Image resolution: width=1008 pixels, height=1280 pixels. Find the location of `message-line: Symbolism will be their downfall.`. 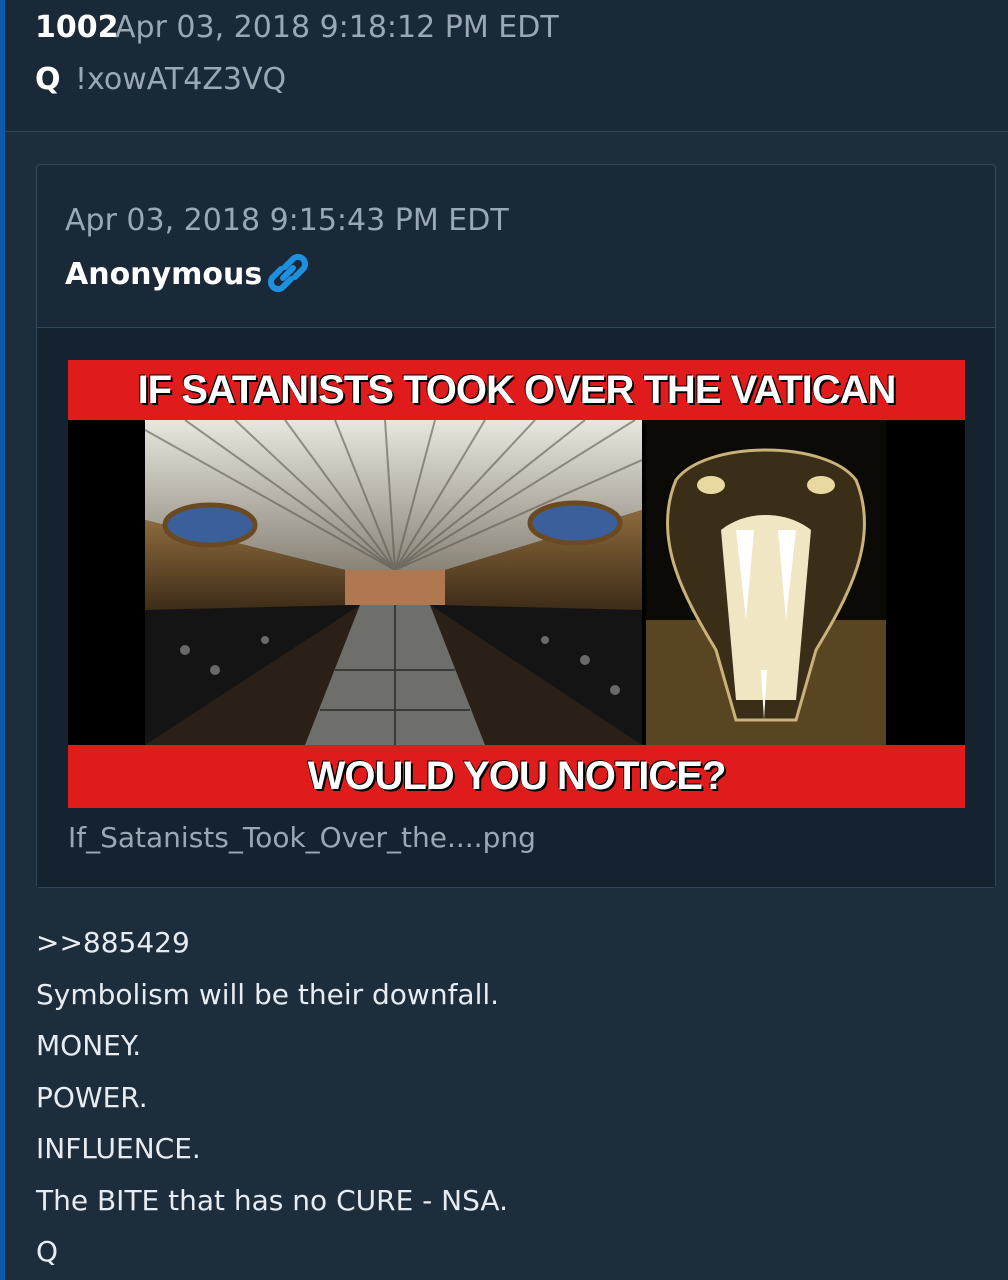

message-line: Symbolism will be their downfall. is located at coordinates (268, 994).